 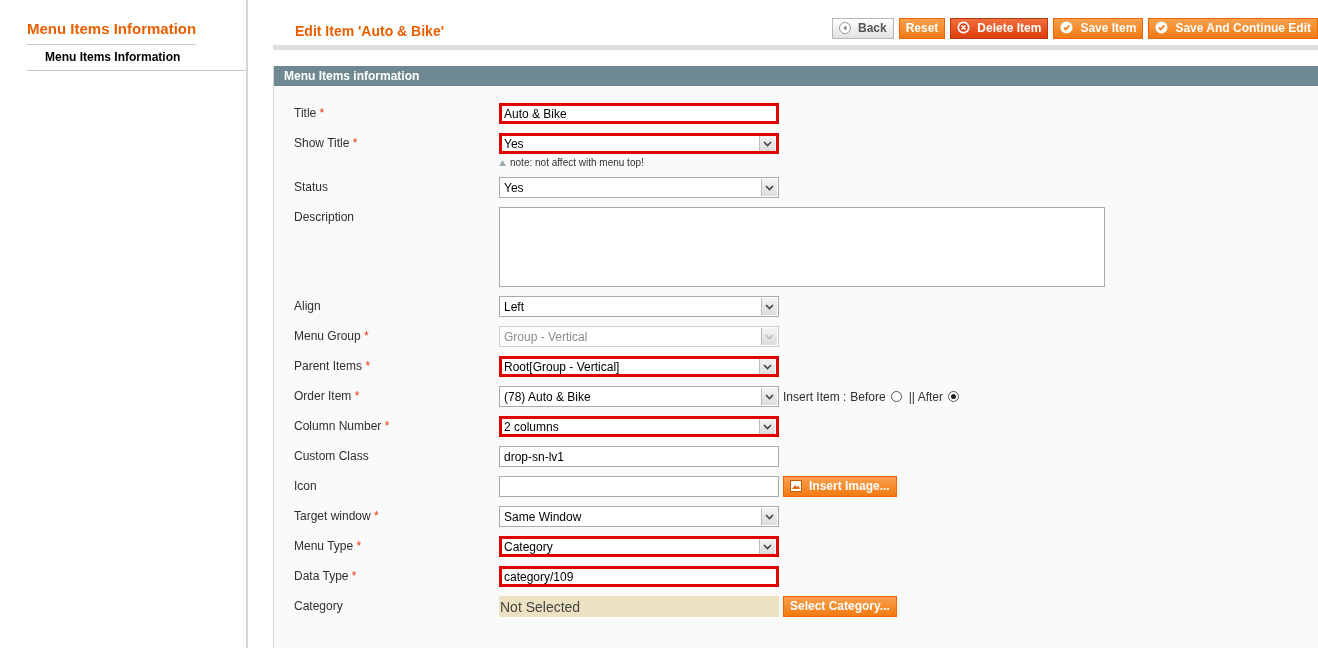 What do you see at coordinates (306, 485) in the screenshot?
I see `field-label: Icon` at bounding box center [306, 485].